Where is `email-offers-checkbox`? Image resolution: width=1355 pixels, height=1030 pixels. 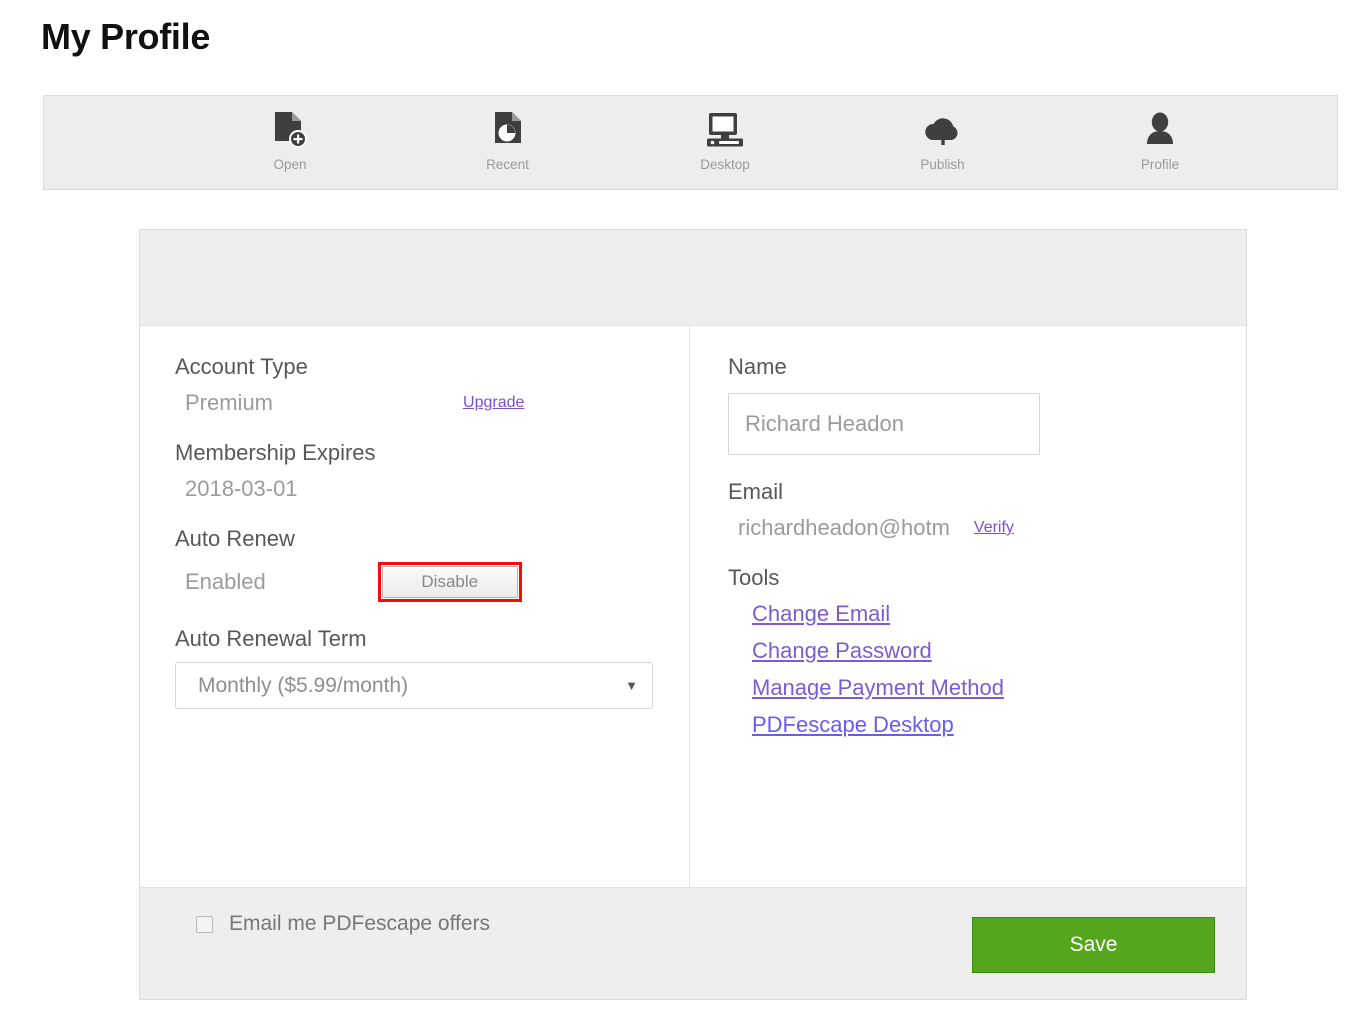
email-offers-checkbox is located at coordinates (204, 924).